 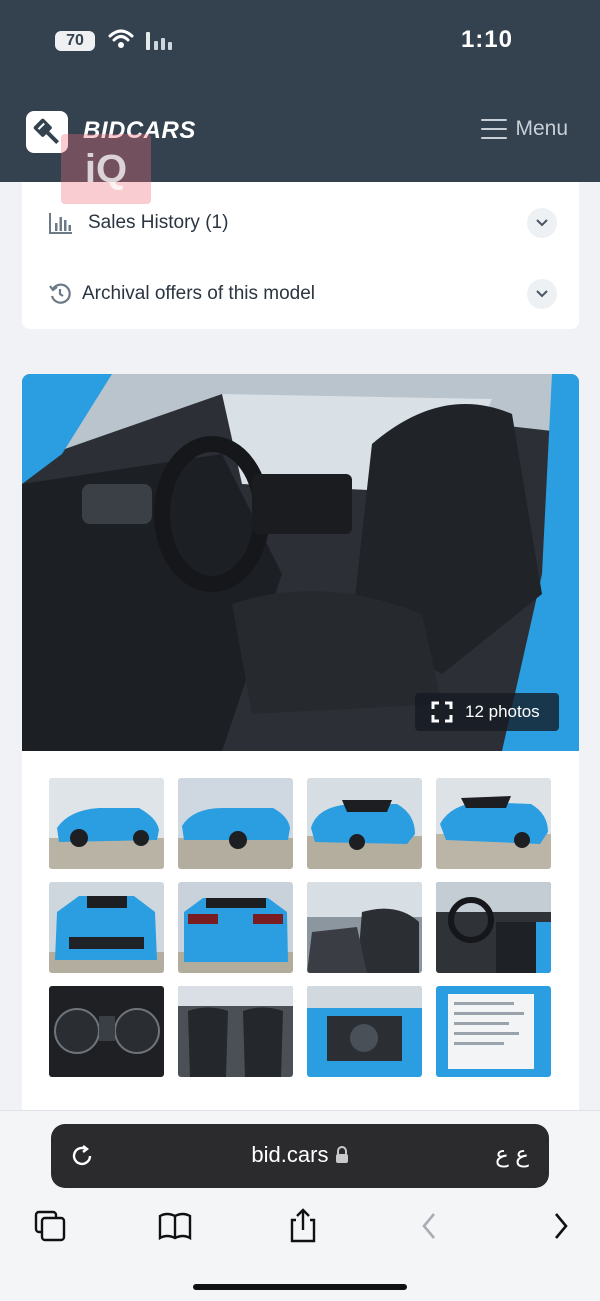 I want to click on photos-count-label: 12 photos, so click(x=502, y=711).